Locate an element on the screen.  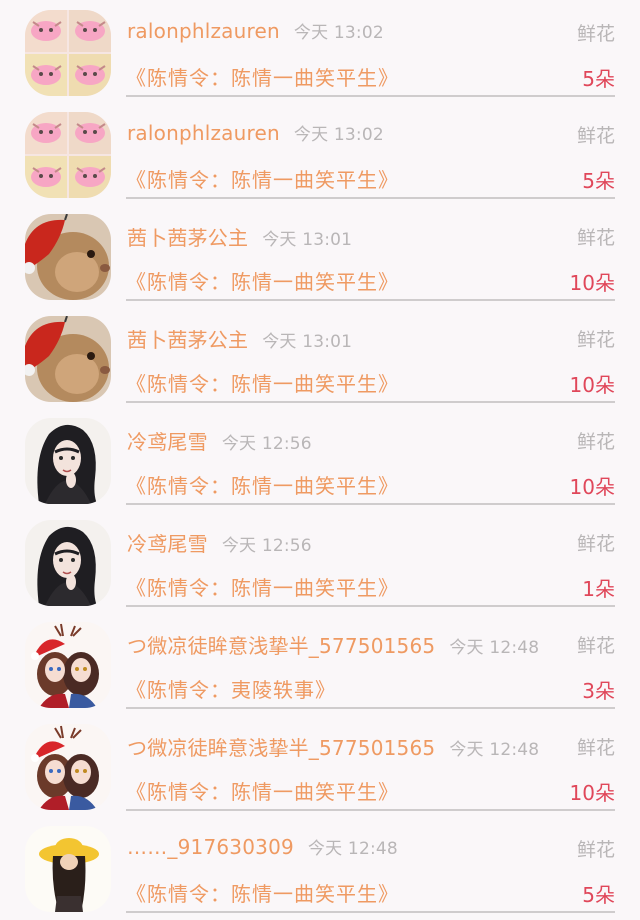
flower-count: 3朵 is located at coordinates (598, 691).